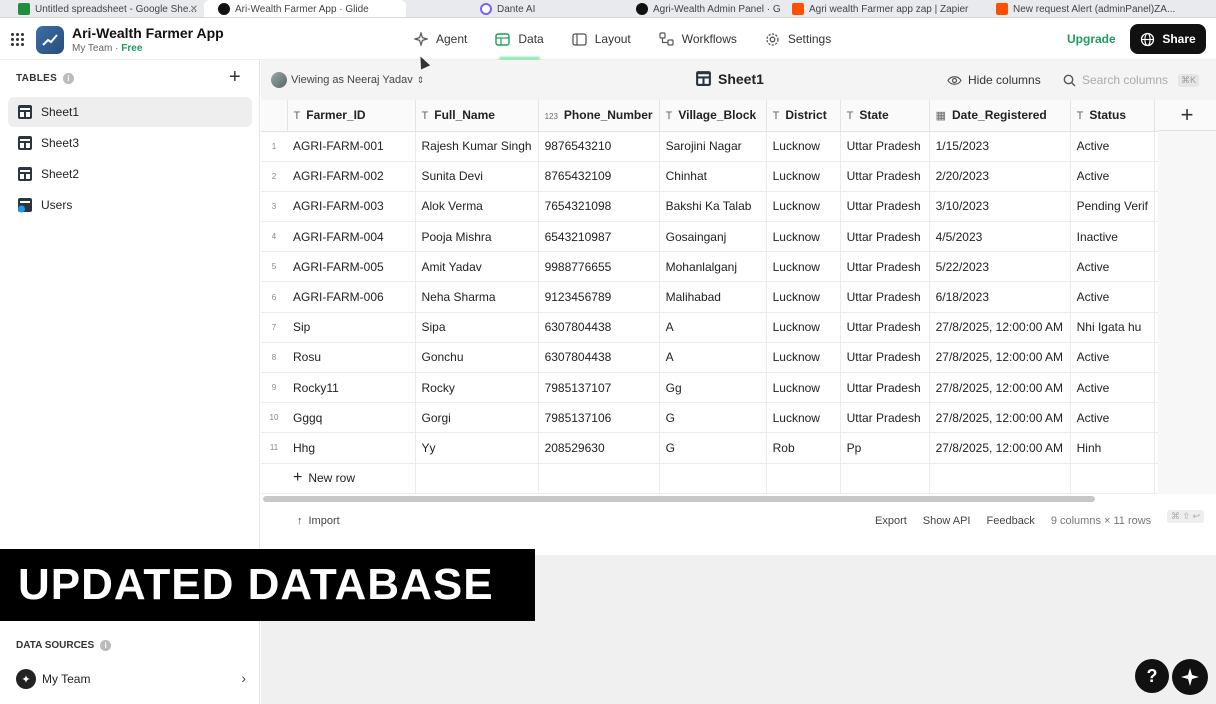 The image size is (1216, 704). I want to click on column-header: T Full_Name, so click(477, 116).